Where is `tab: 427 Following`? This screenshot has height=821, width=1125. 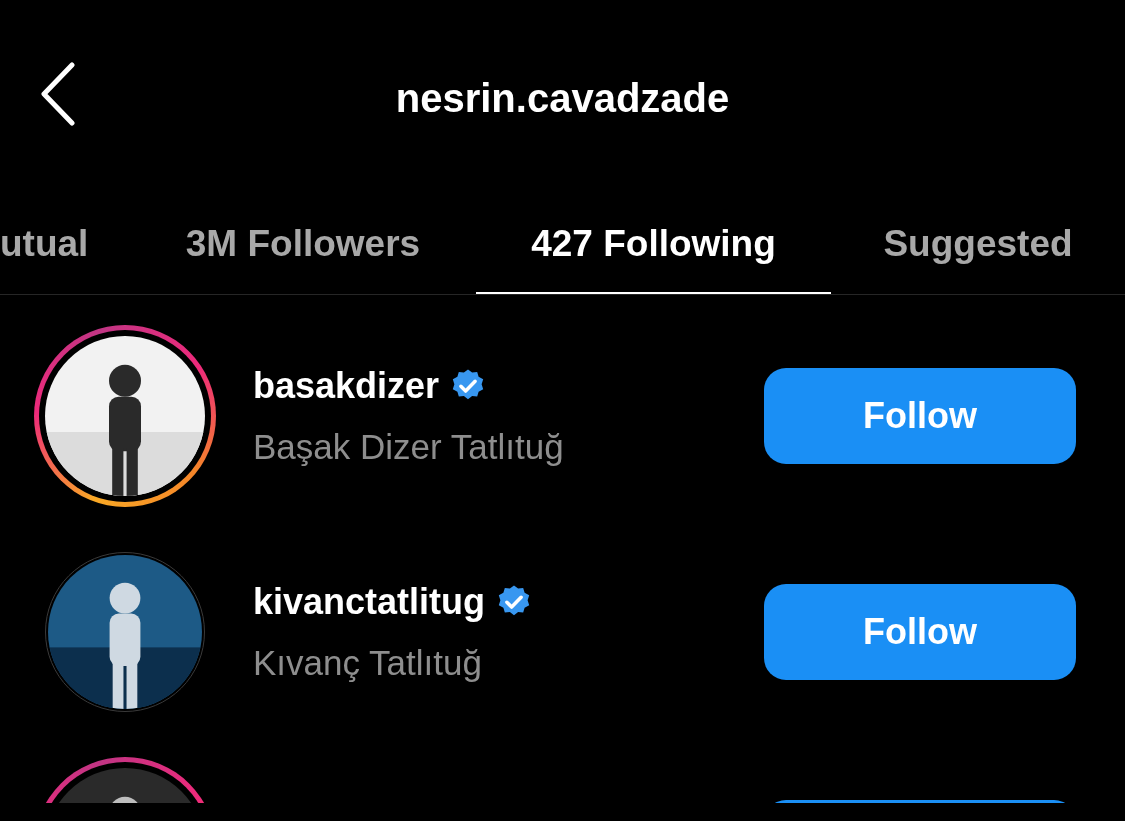
tab: 427 Following is located at coordinates (653, 244).